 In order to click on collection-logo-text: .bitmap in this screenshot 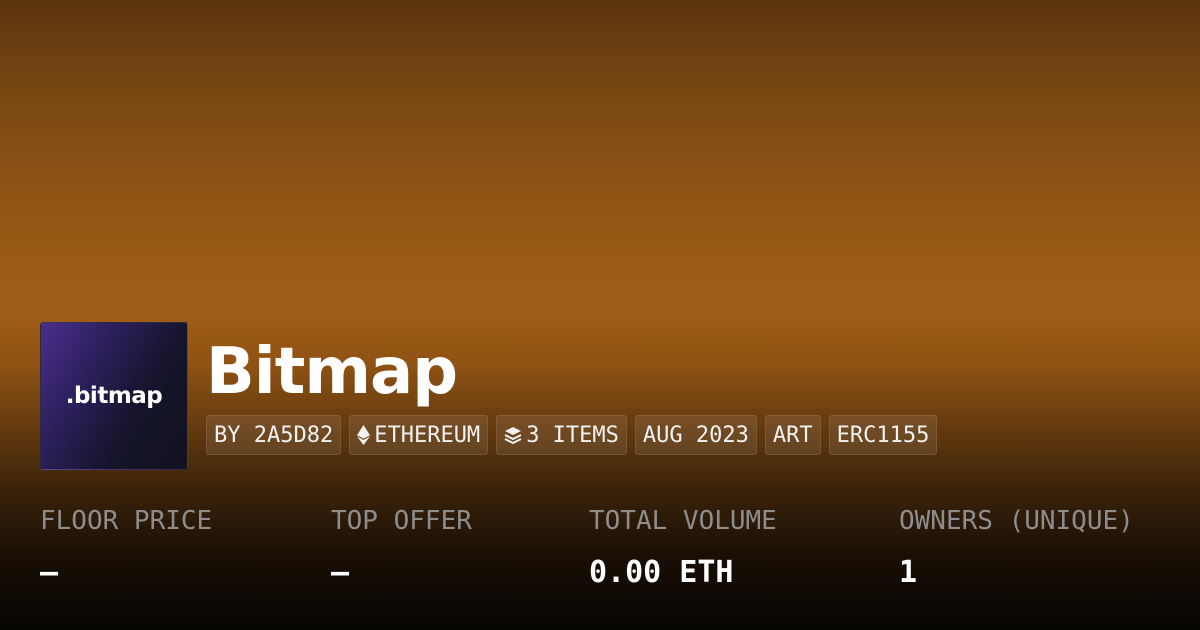, I will do `click(114, 396)`.